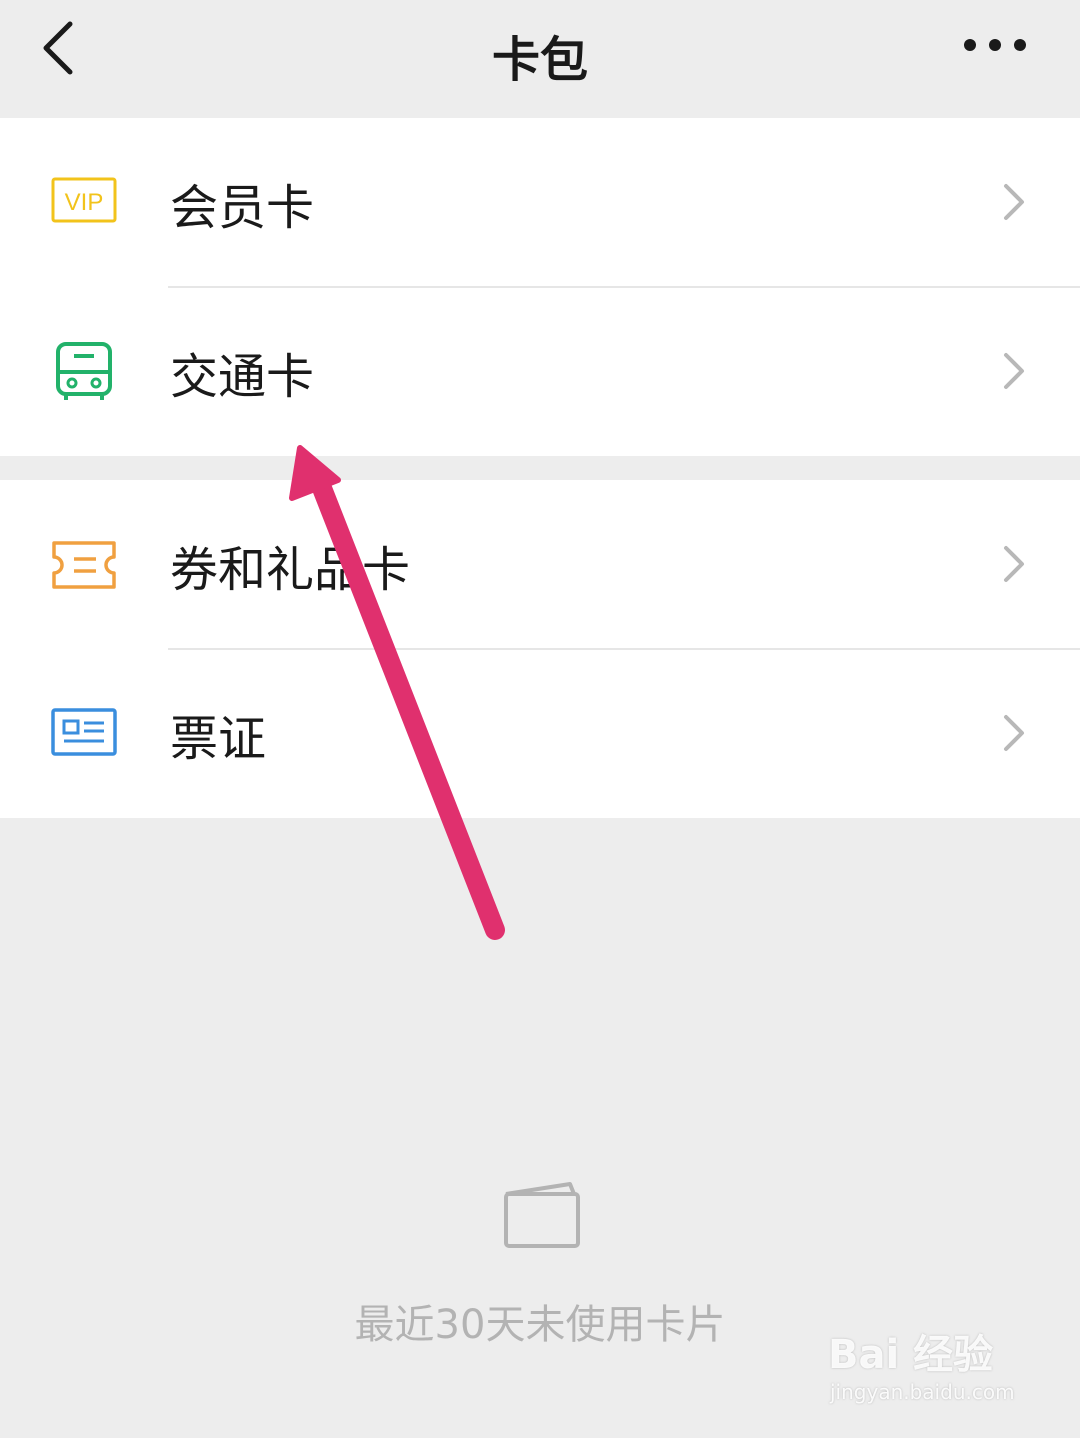 The width and height of the screenshot is (1080, 1438). I want to click on vip-icon: VIP, so click(84, 200).